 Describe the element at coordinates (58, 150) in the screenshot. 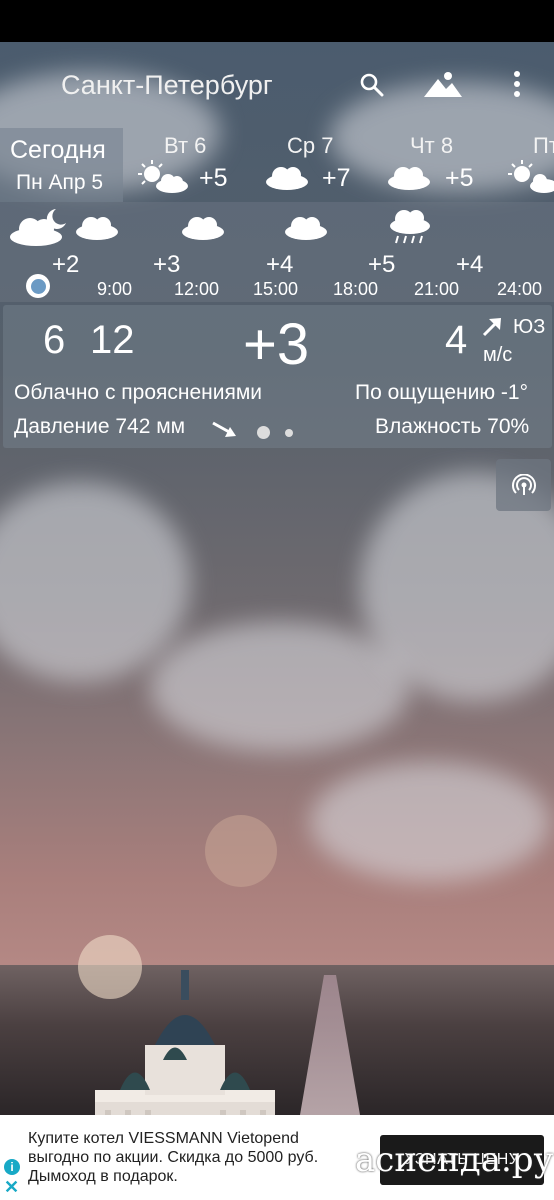

I see `today-label: Сегодня` at that location.